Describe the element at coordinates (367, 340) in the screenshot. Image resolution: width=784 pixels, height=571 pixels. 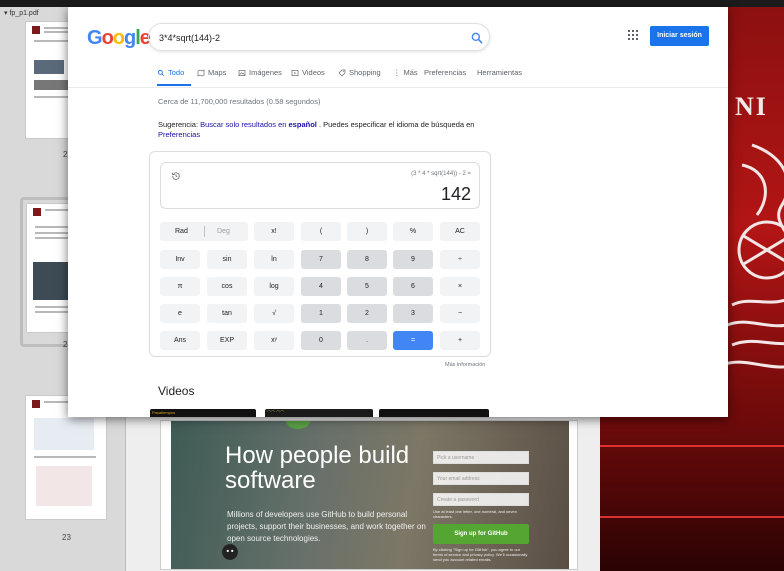
I see `key-decimal: .` at that location.